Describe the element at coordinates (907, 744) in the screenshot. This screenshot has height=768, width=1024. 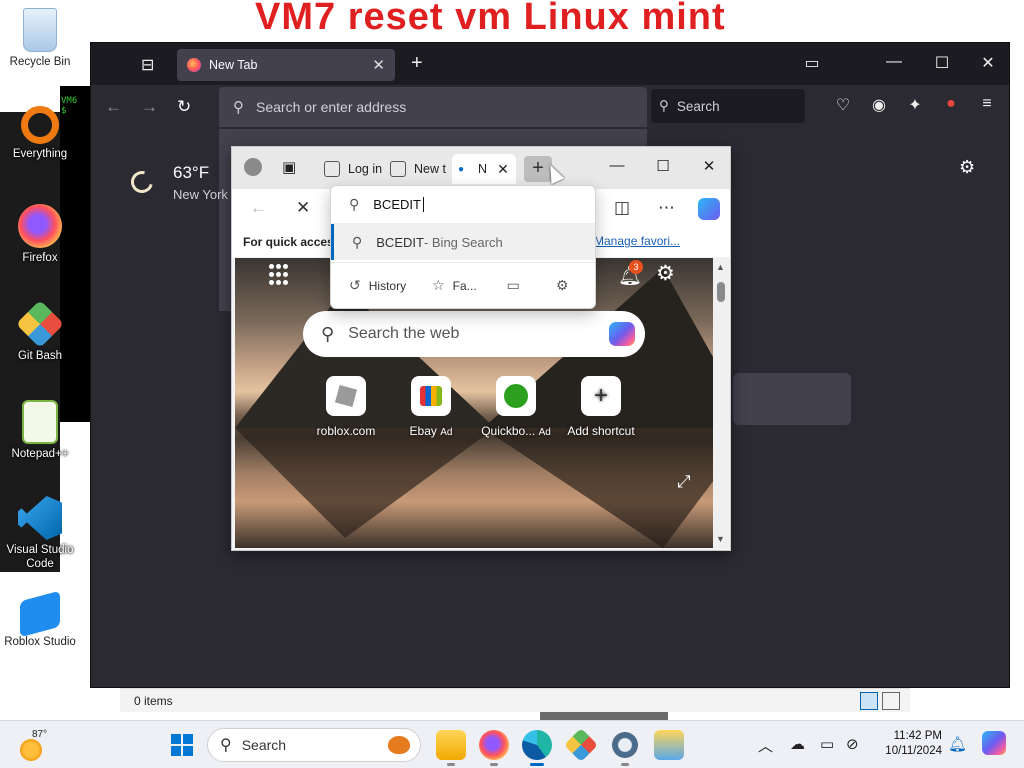
I see `system-clock: 11:42 PM 10/11/2024` at that location.